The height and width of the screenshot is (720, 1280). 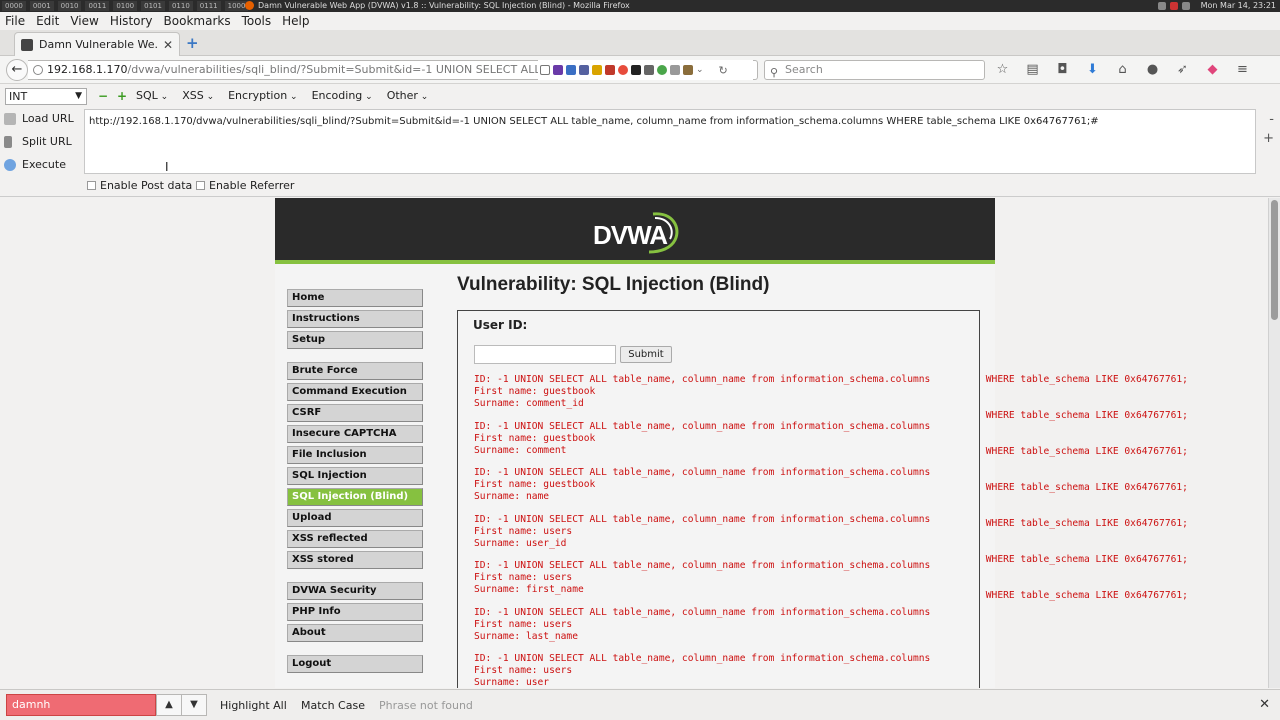 What do you see at coordinates (48, 21) in the screenshot?
I see `menu-edit: Edit` at bounding box center [48, 21].